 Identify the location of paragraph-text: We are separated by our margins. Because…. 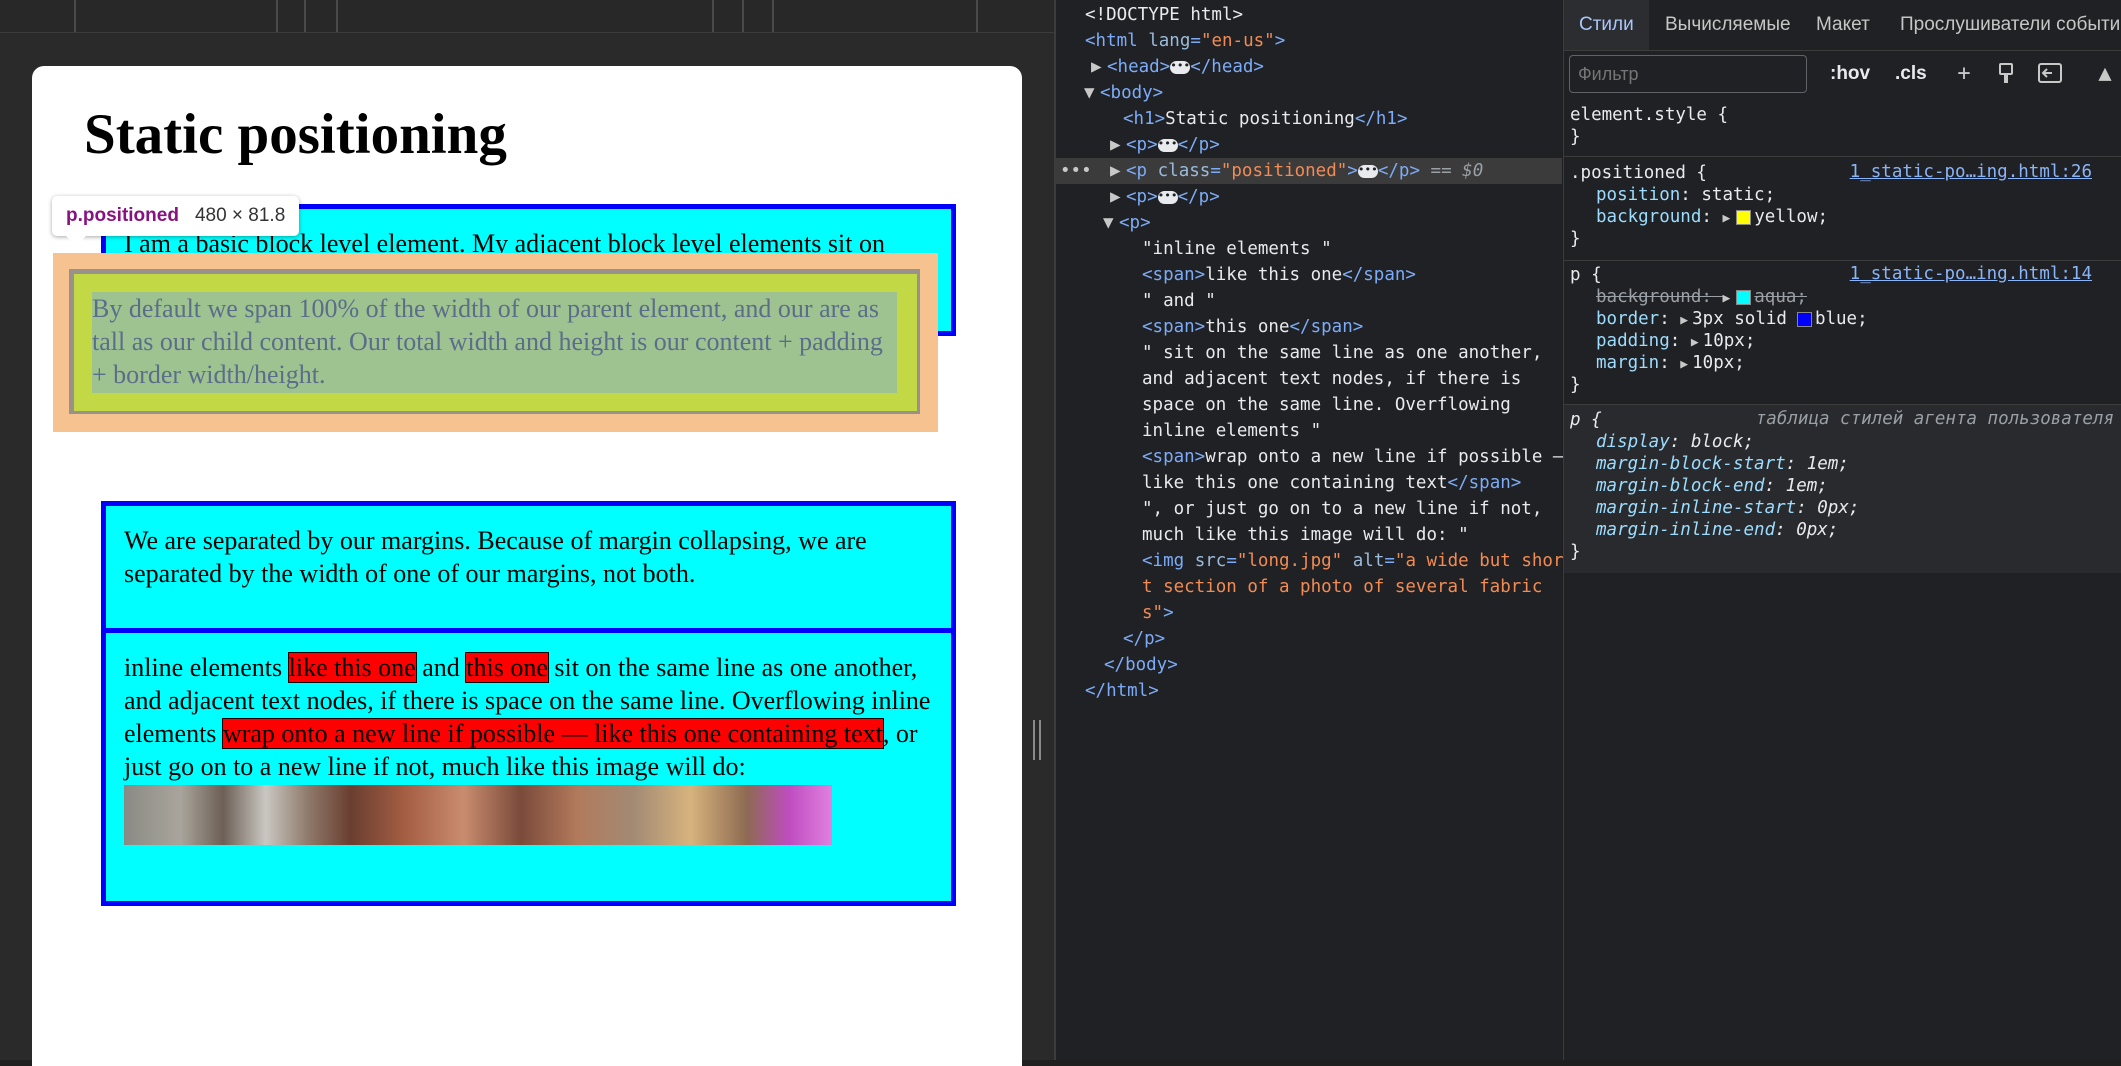
(495, 557).